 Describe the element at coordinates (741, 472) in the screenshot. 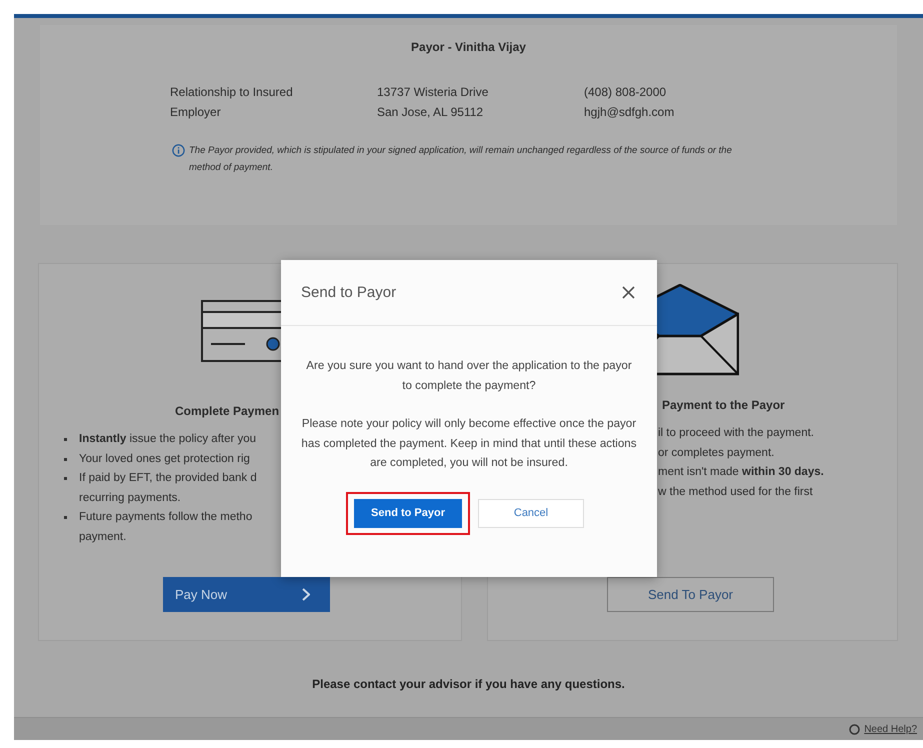

I see `bullet-text: ment isn't made within 30 days.` at that location.